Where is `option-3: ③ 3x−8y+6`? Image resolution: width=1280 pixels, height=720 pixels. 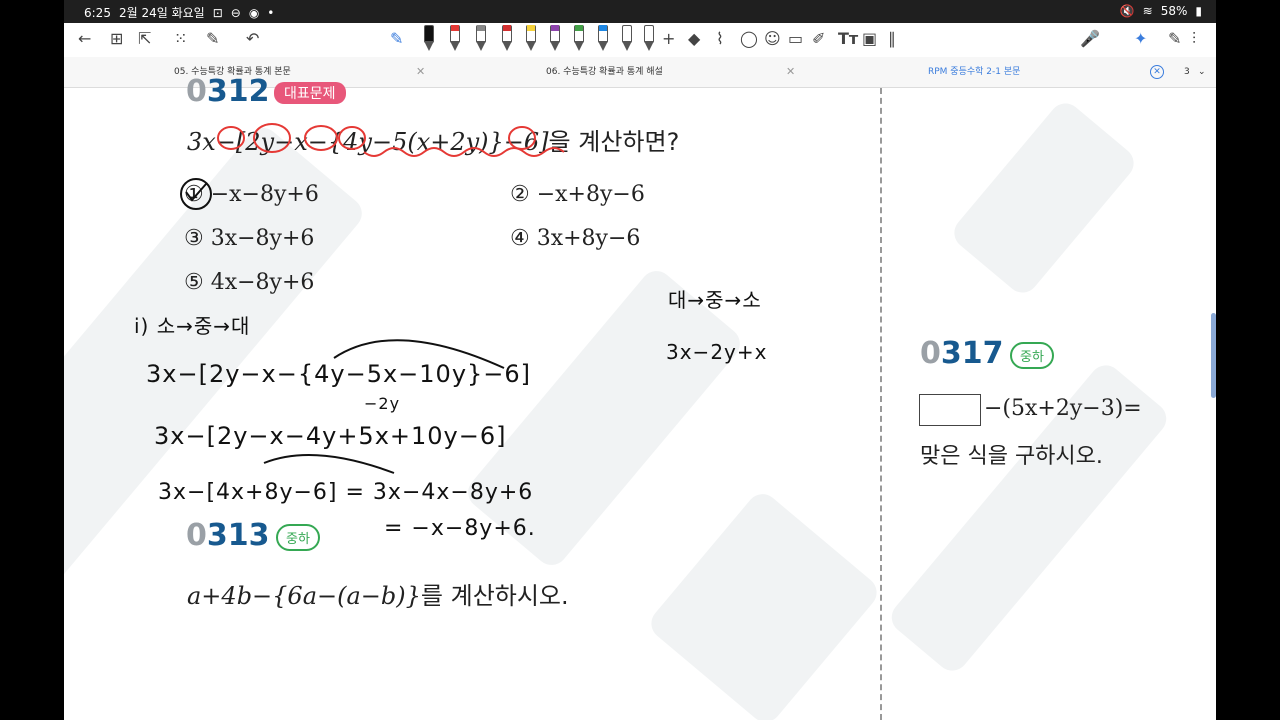 option-3: ③ 3x−8y+6 is located at coordinates (249, 238).